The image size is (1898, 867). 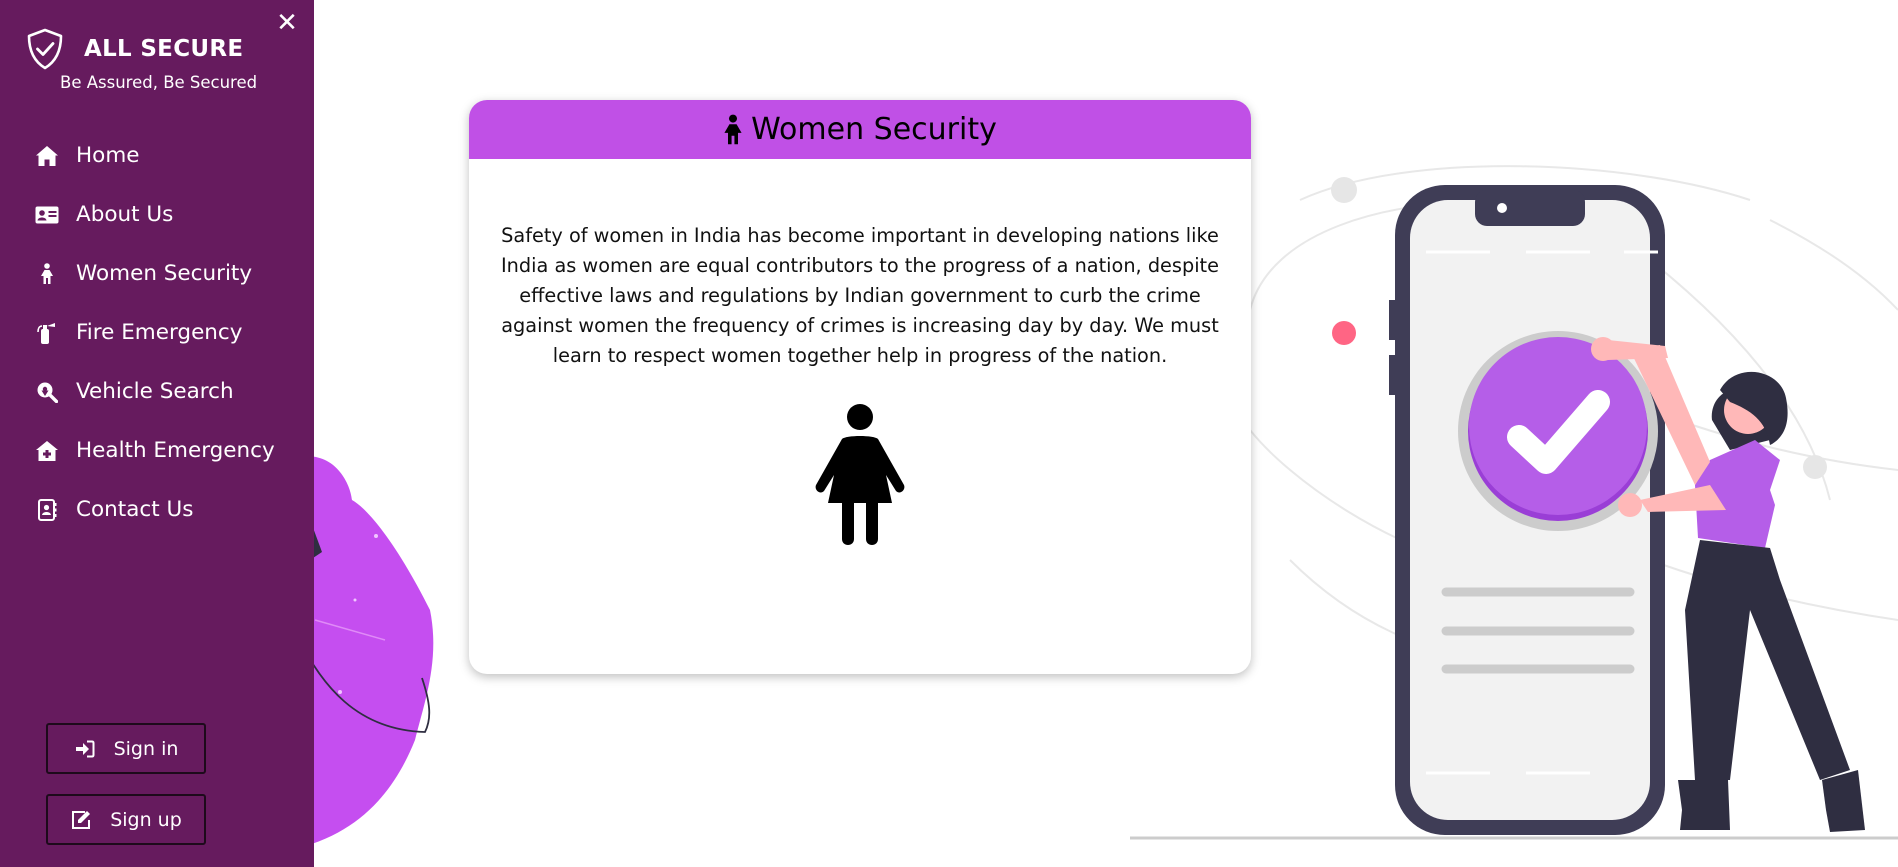 I want to click on brand-title: ALL SECURE, so click(x=164, y=49).